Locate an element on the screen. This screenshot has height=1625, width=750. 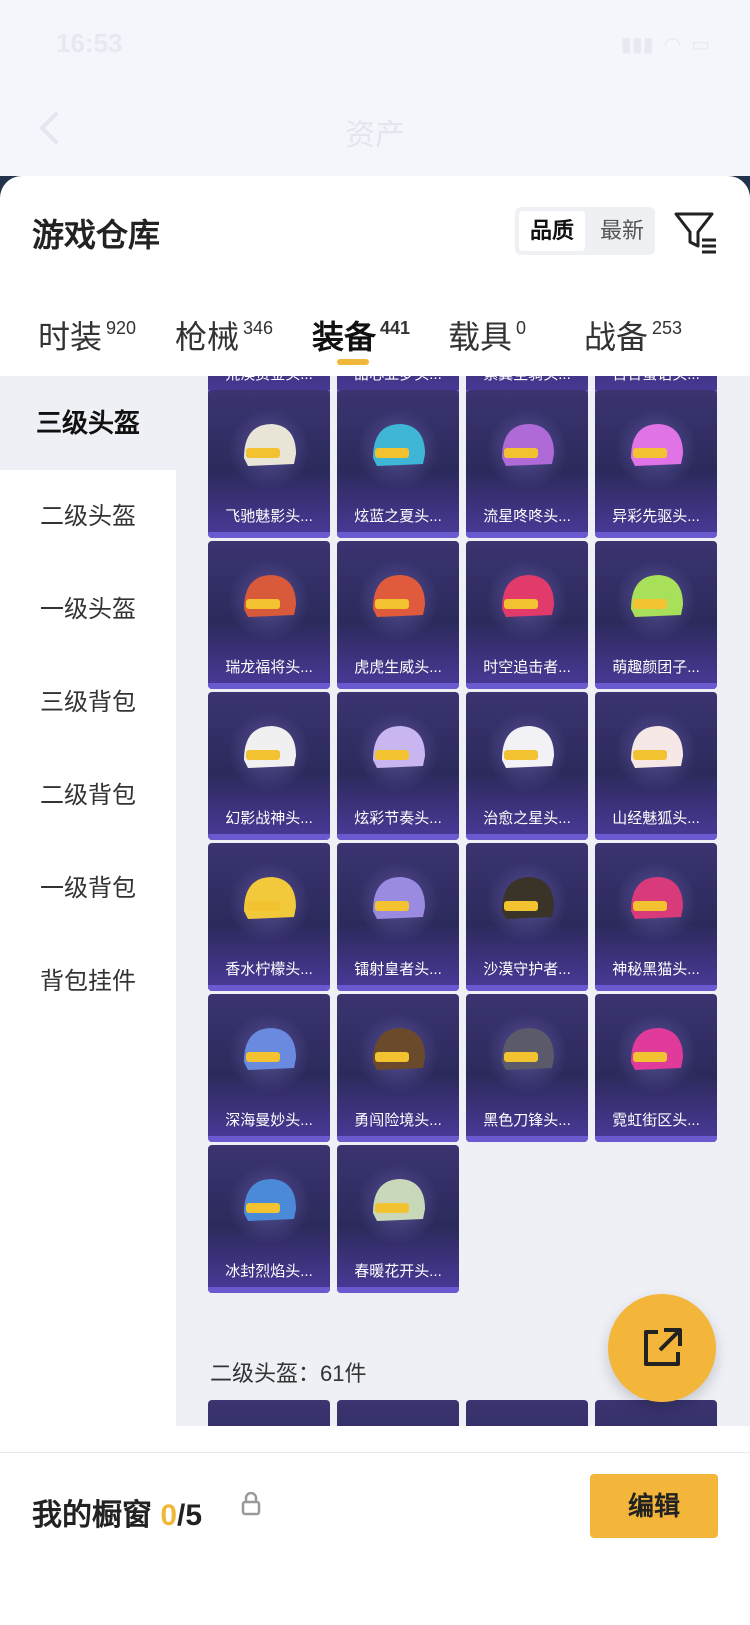
sidebar-item-lv2-helmet: 二级头盔 is located at coordinates (88, 517).